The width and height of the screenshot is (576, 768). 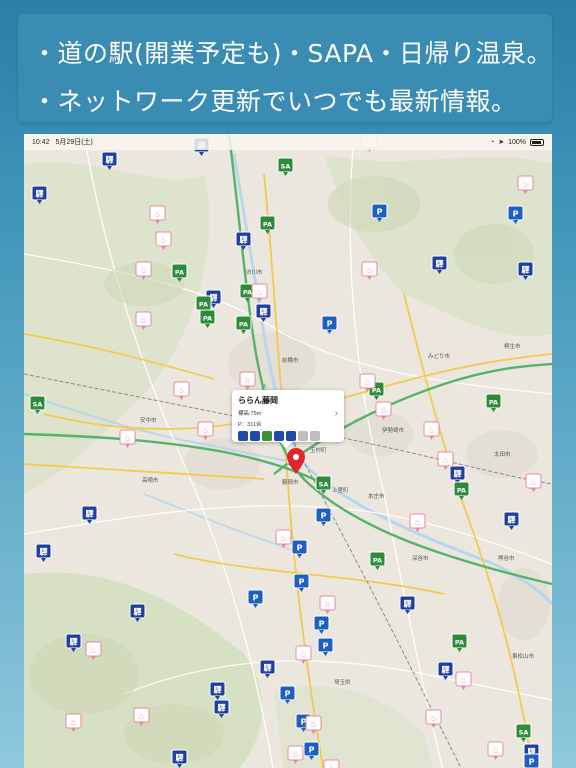 I want to click on shop-icon, so click(x=255, y=436).